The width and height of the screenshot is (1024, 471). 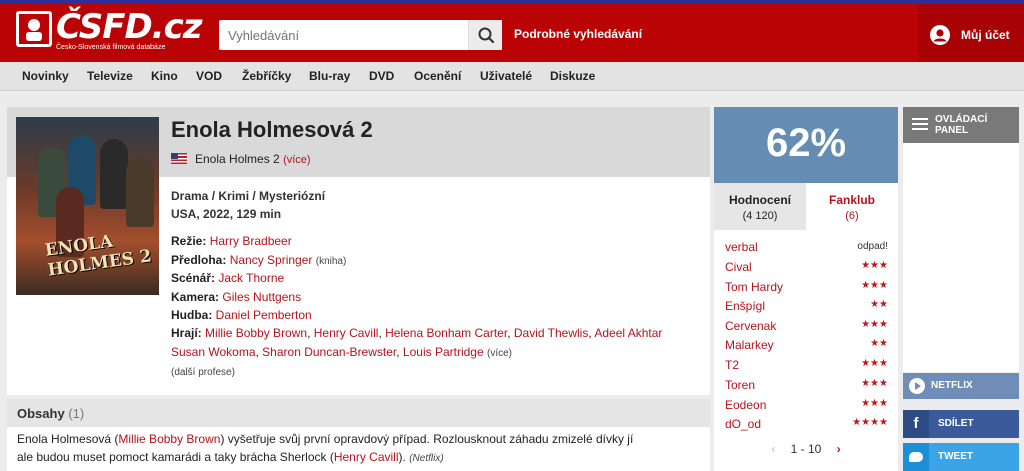 What do you see at coordinates (851, 200) in the screenshot?
I see `tab-fanclub-label: Fanklub` at bounding box center [851, 200].